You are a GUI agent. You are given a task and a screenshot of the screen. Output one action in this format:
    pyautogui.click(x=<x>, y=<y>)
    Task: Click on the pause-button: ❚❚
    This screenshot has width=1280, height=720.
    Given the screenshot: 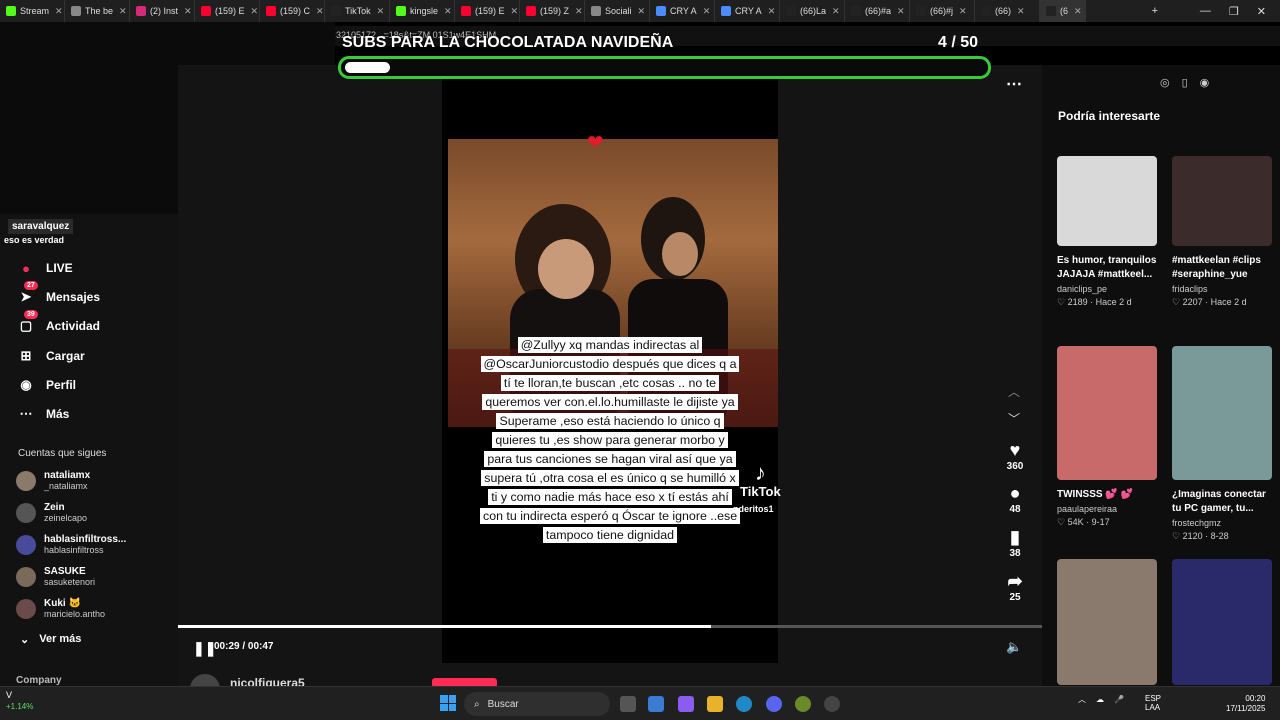 What is the action you would take?
    pyautogui.click(x=204, y=648)
    